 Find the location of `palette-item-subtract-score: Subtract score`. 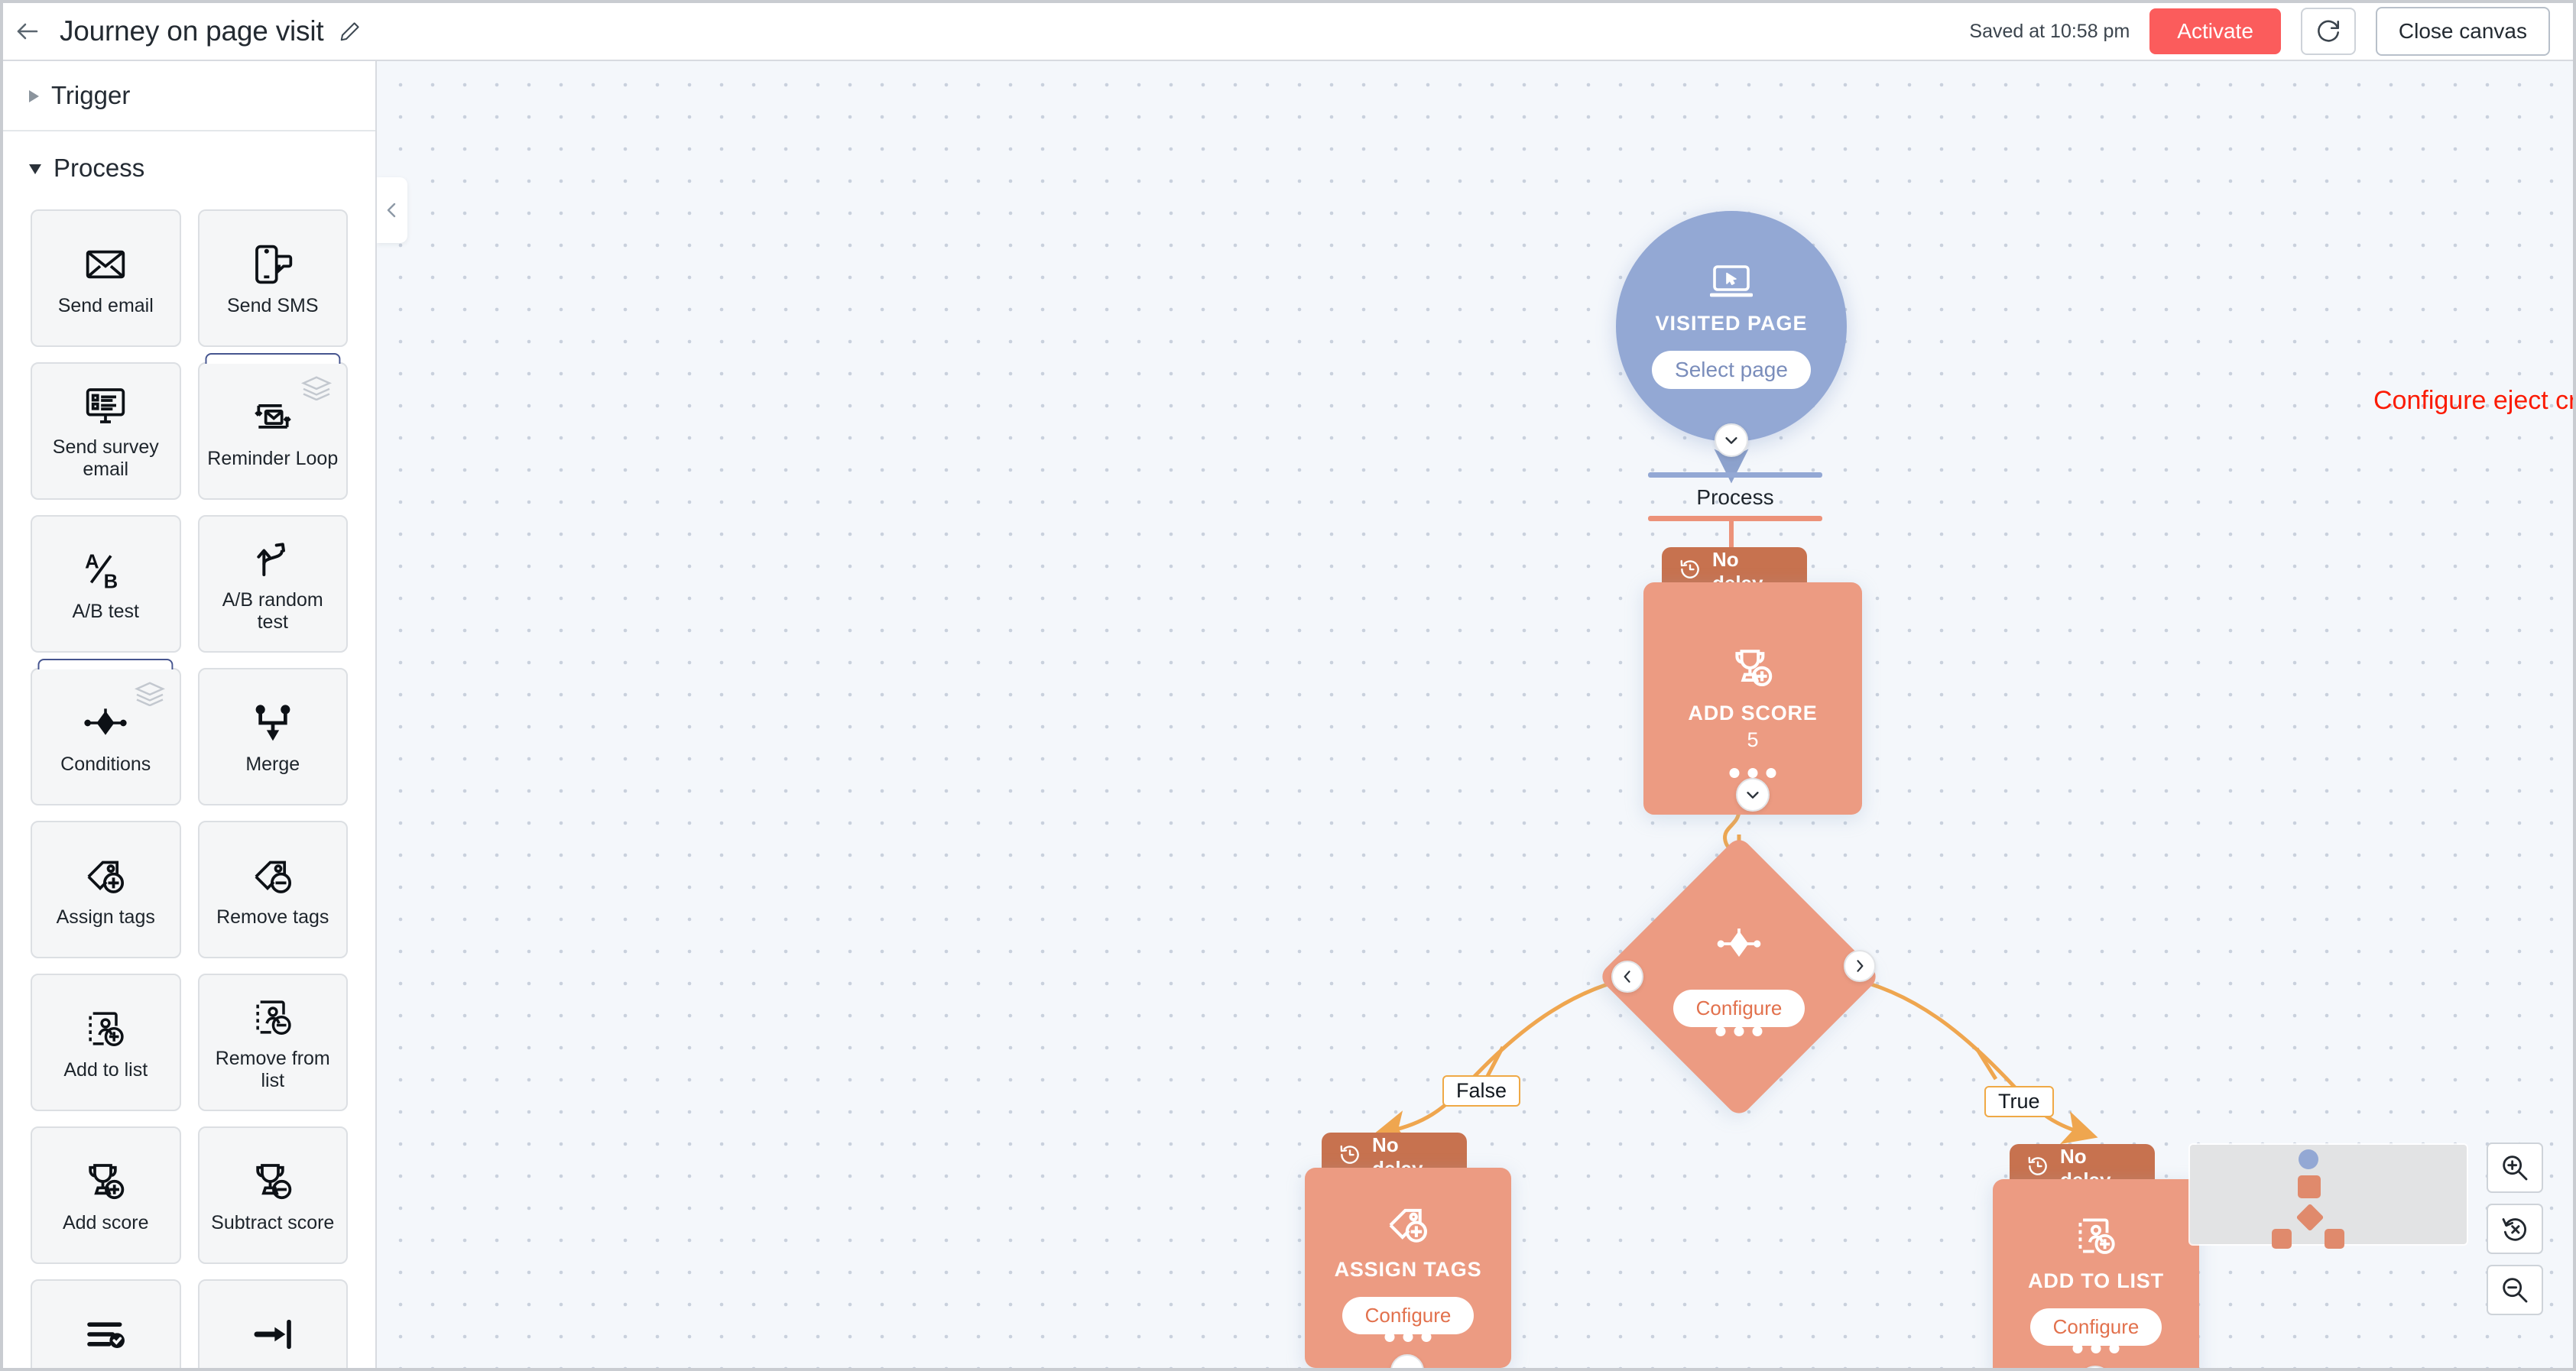

palette-item-subtract-score: Subtract score is located at coordinates (272, 1195).